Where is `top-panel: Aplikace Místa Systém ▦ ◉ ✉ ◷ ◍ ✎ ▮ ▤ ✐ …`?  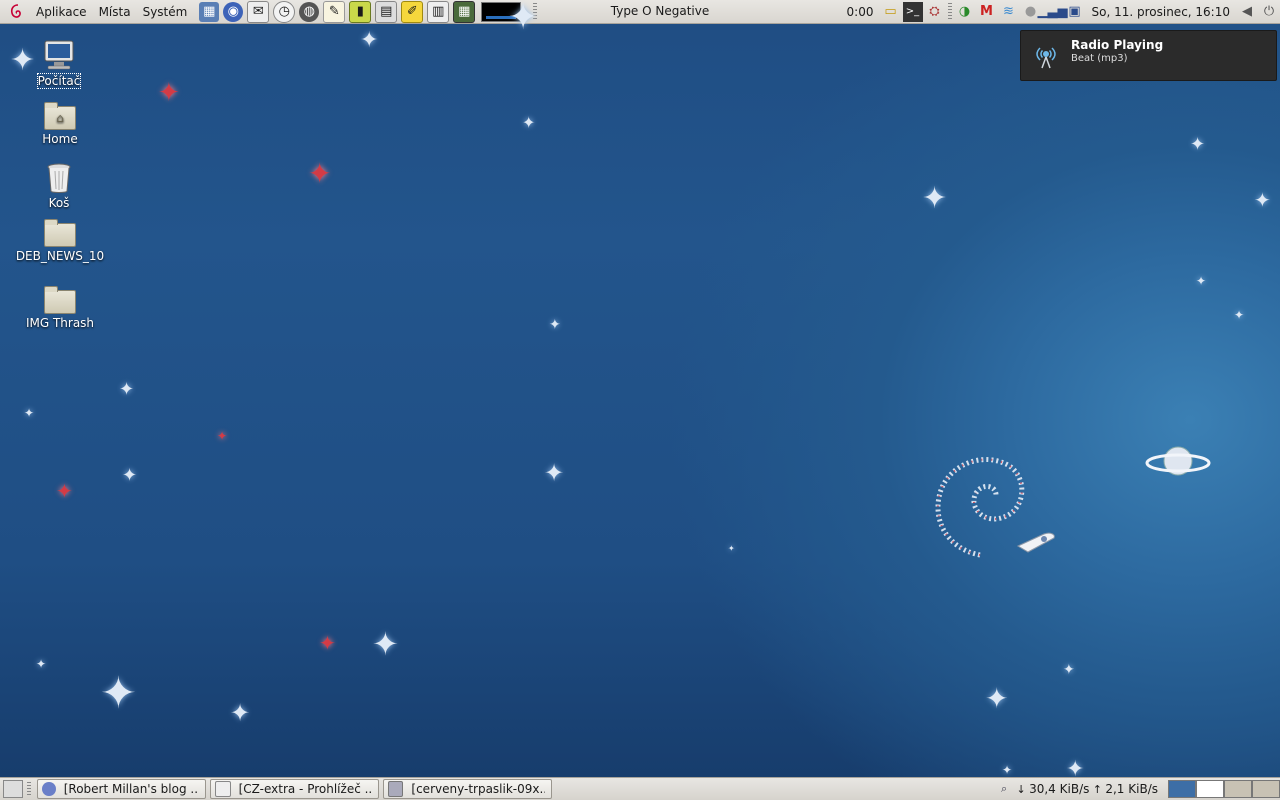
top-panel: Aplikace Místa Systém ▦ ◉ ✉ ◷ ◍ ✎ ▮ ▤ ✐ … is located at coordinates (640, 12).